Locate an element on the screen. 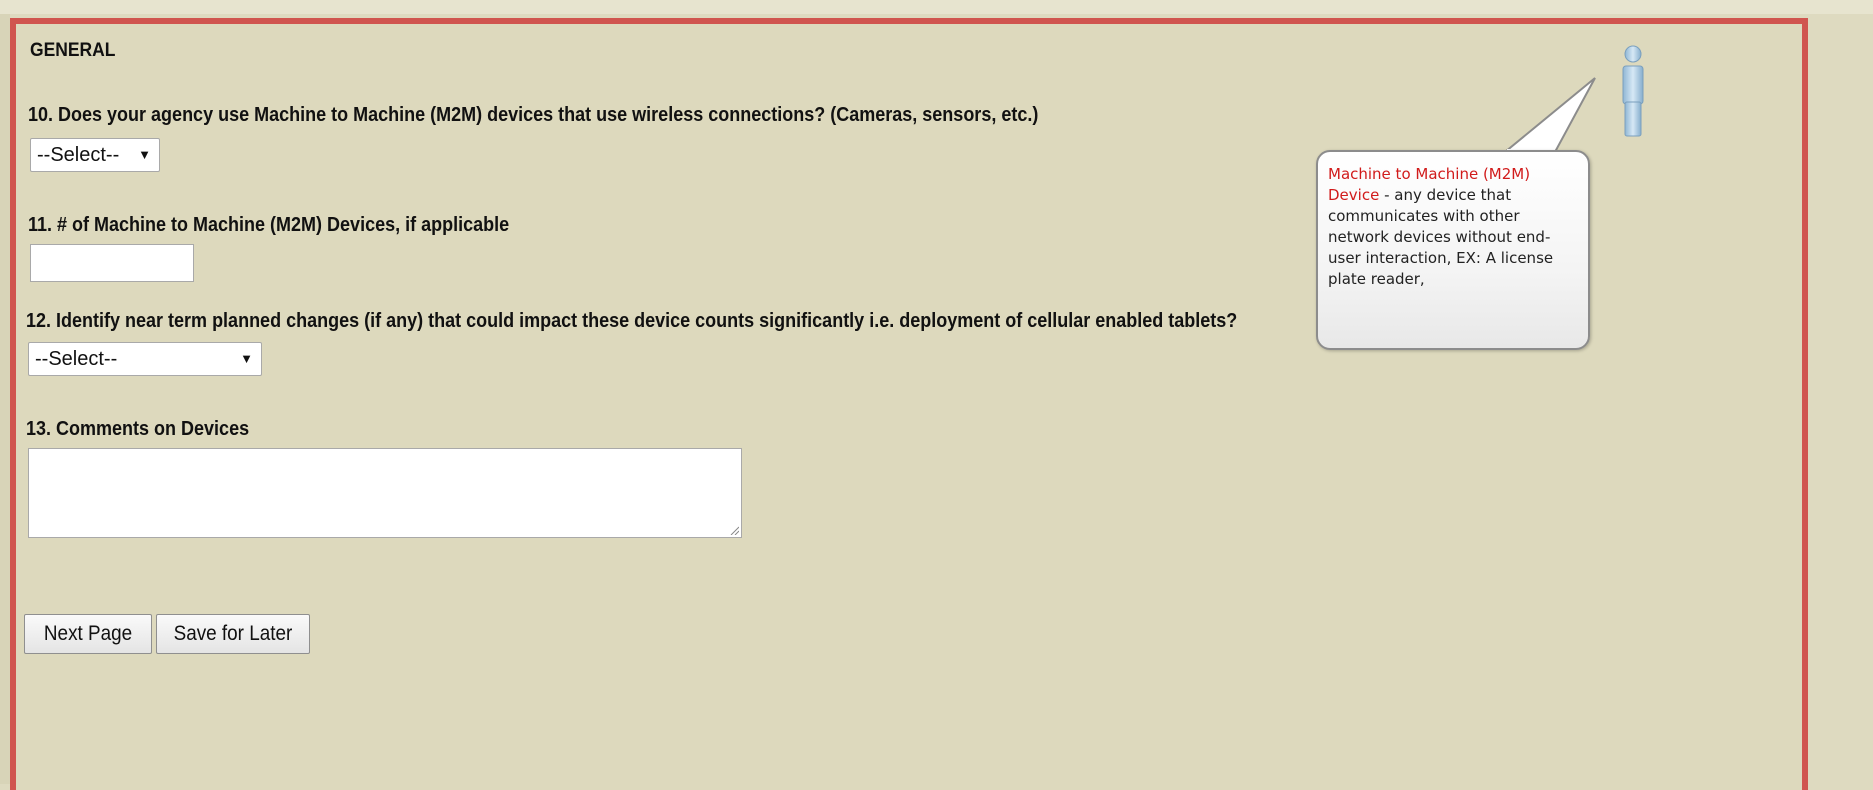  question-13-comments-textarea is located at coordinates (385, 493).